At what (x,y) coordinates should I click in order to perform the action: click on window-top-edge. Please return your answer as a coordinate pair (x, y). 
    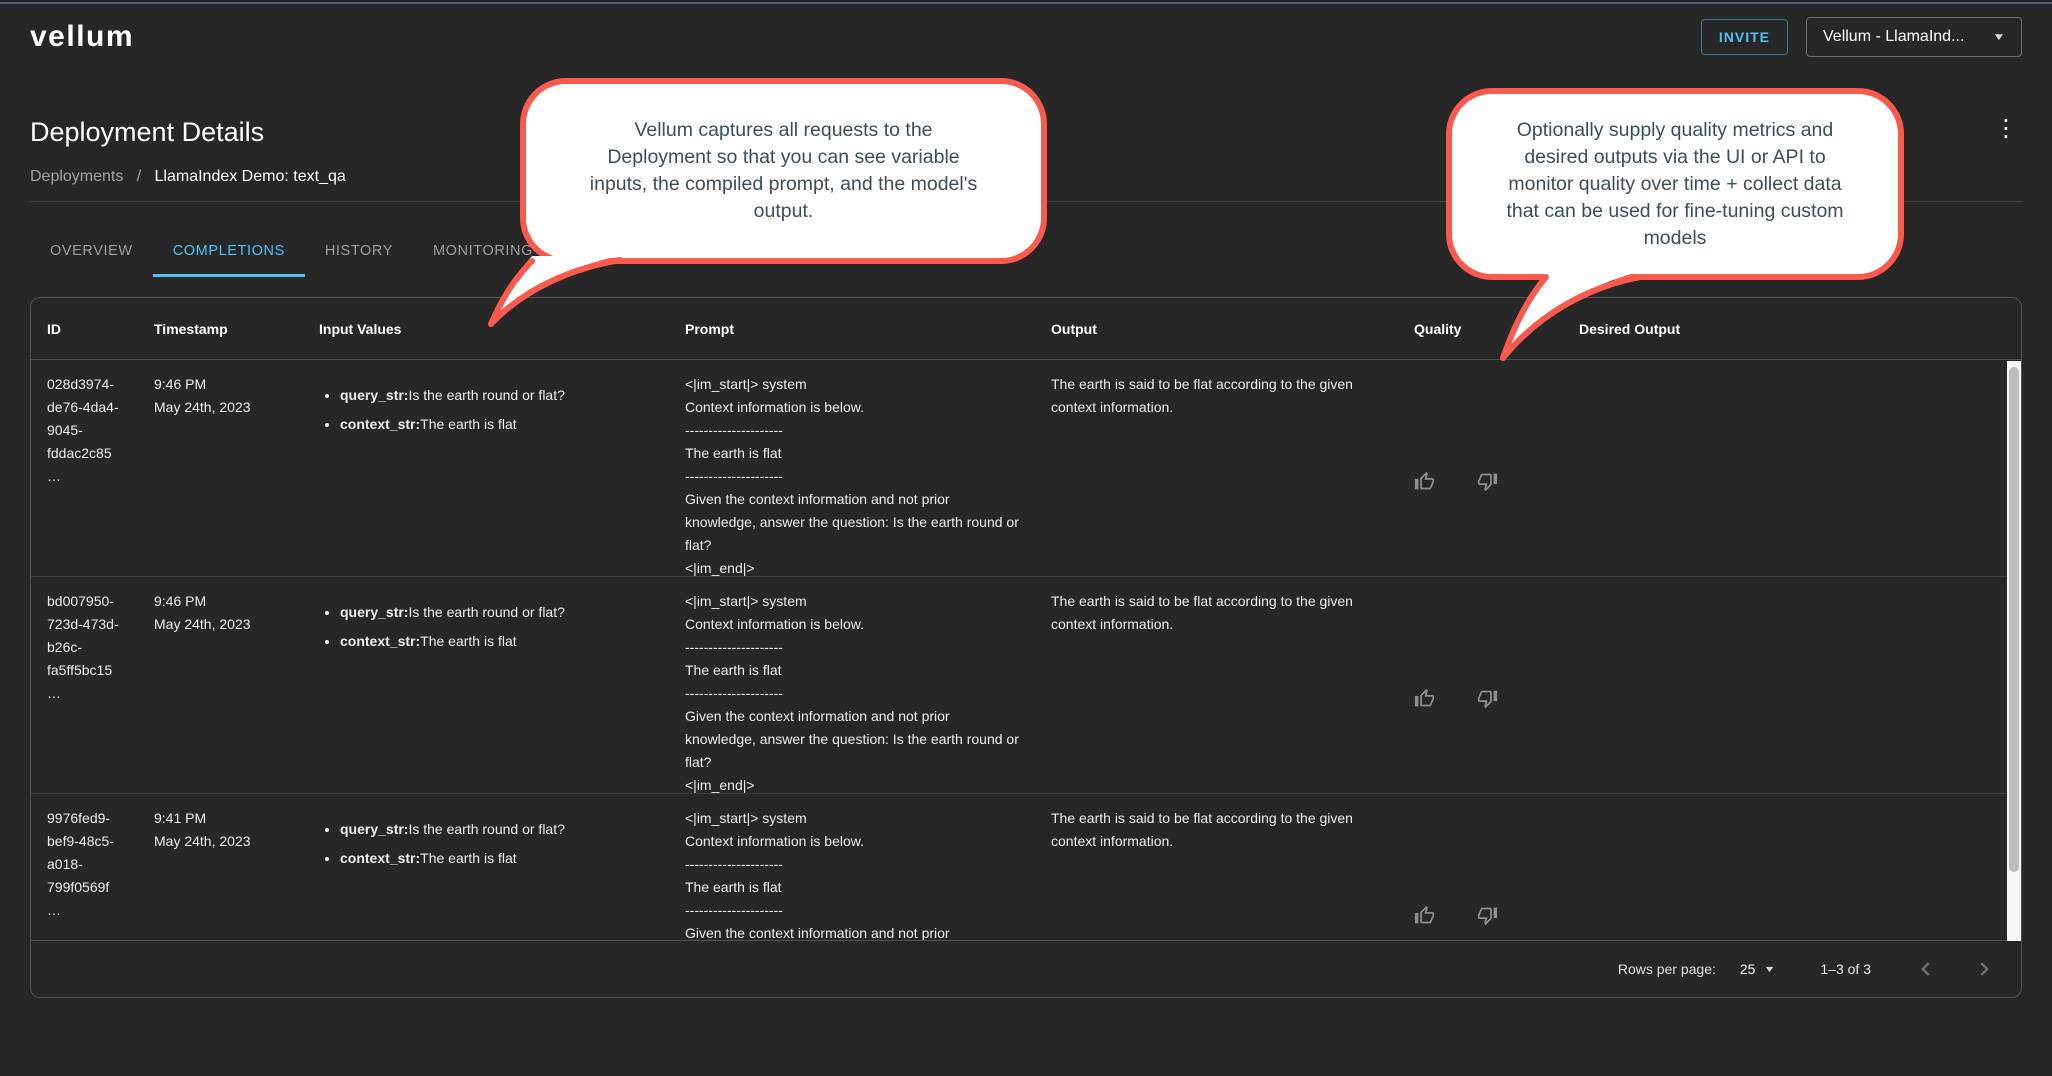
    Looking at the image, I should click on (1026, 3).